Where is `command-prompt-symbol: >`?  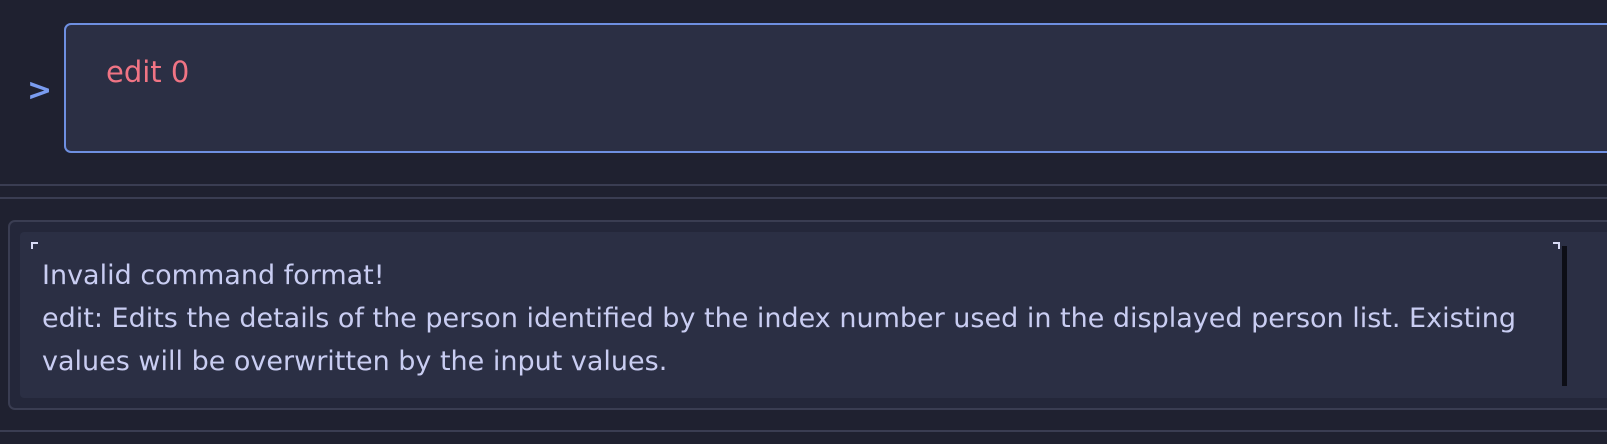
command-prompt-symbol: > is located at coordinates (40, 90).